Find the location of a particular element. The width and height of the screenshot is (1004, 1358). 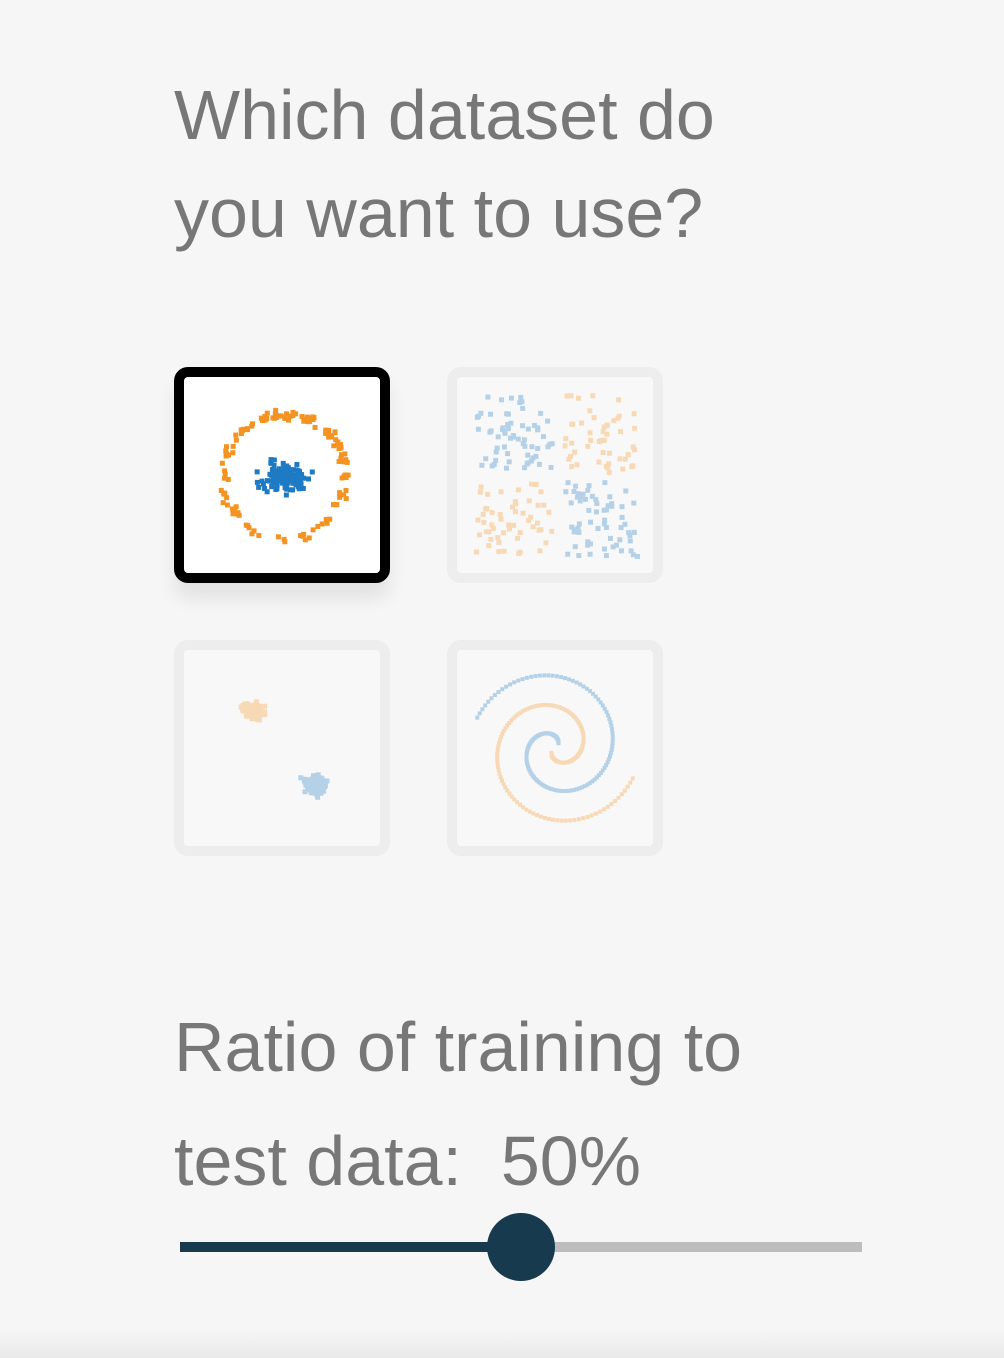

slider-fill is located at coordinates (350, 1247).